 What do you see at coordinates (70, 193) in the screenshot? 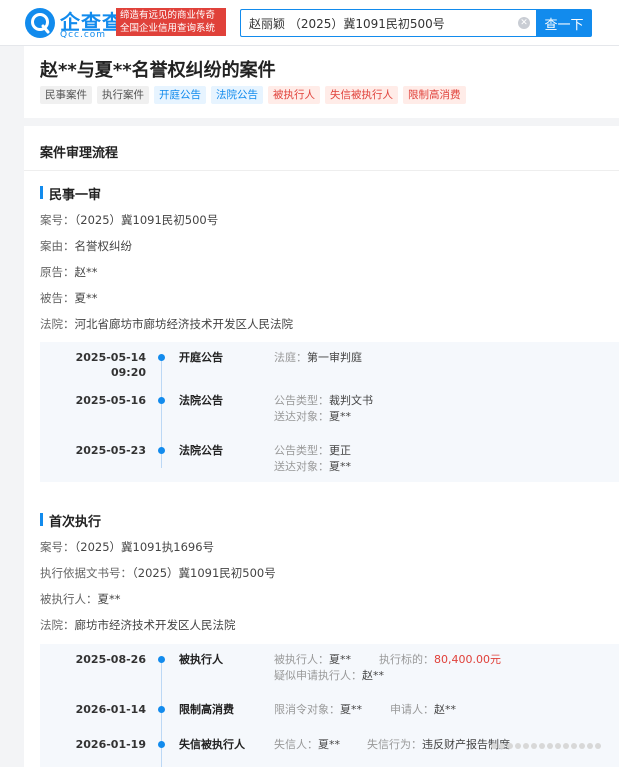
I see `first-instance-title: 民事一审` at bounding box center [70, 193].